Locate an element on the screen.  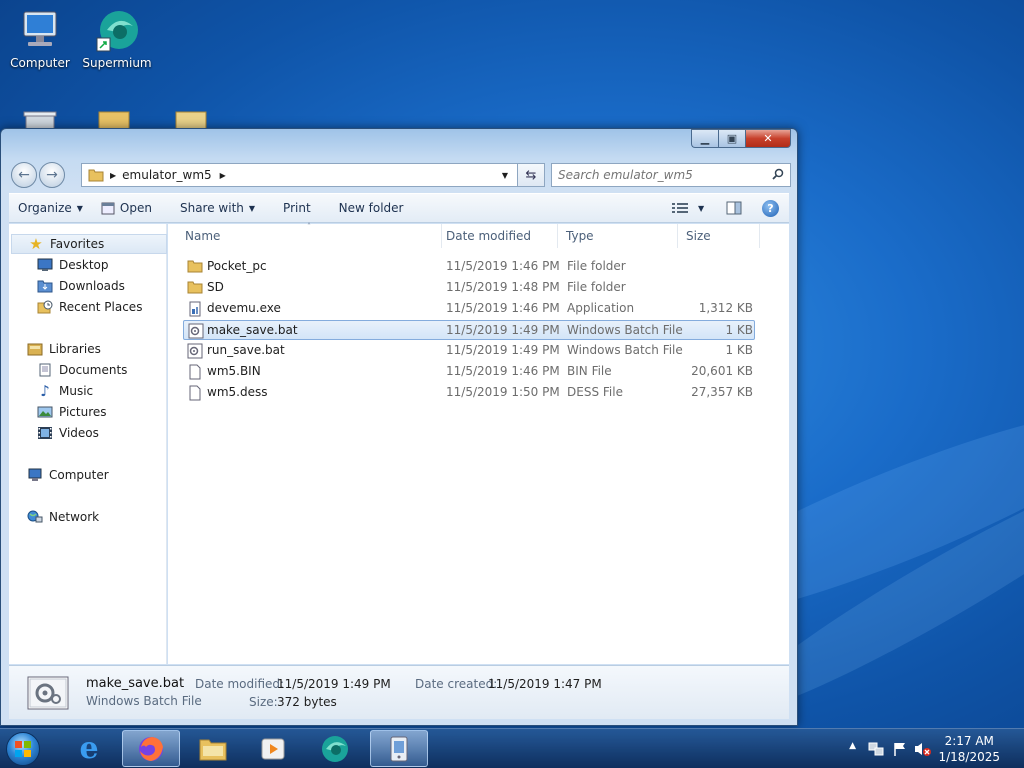
desktop-icon-computer: Computer is located at coordinates (40, 39).